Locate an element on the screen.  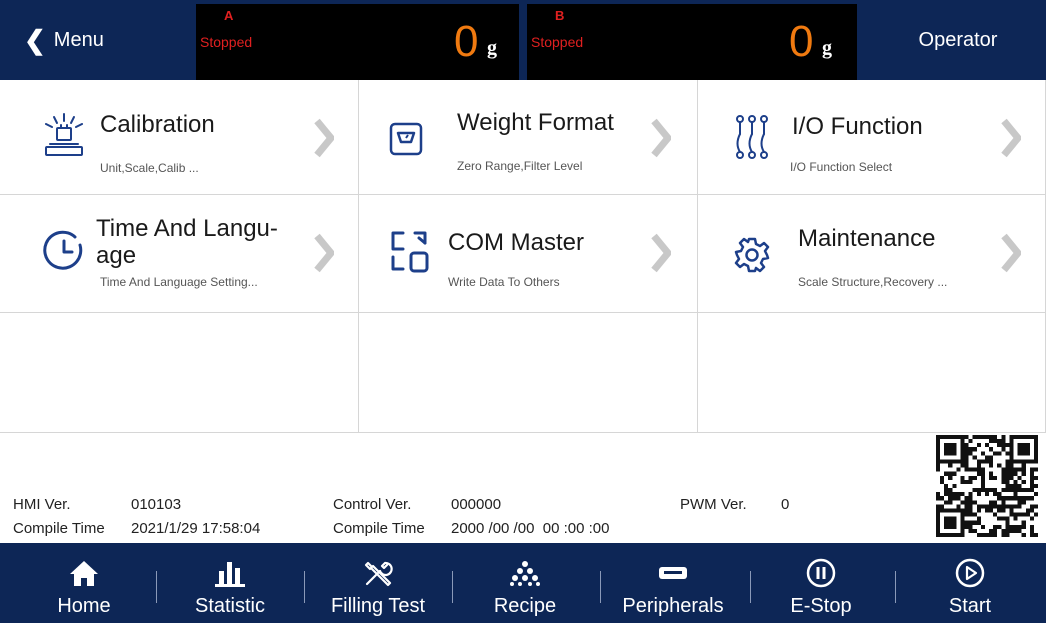
nav-start-button: Start is located at coordinates (970, 583).